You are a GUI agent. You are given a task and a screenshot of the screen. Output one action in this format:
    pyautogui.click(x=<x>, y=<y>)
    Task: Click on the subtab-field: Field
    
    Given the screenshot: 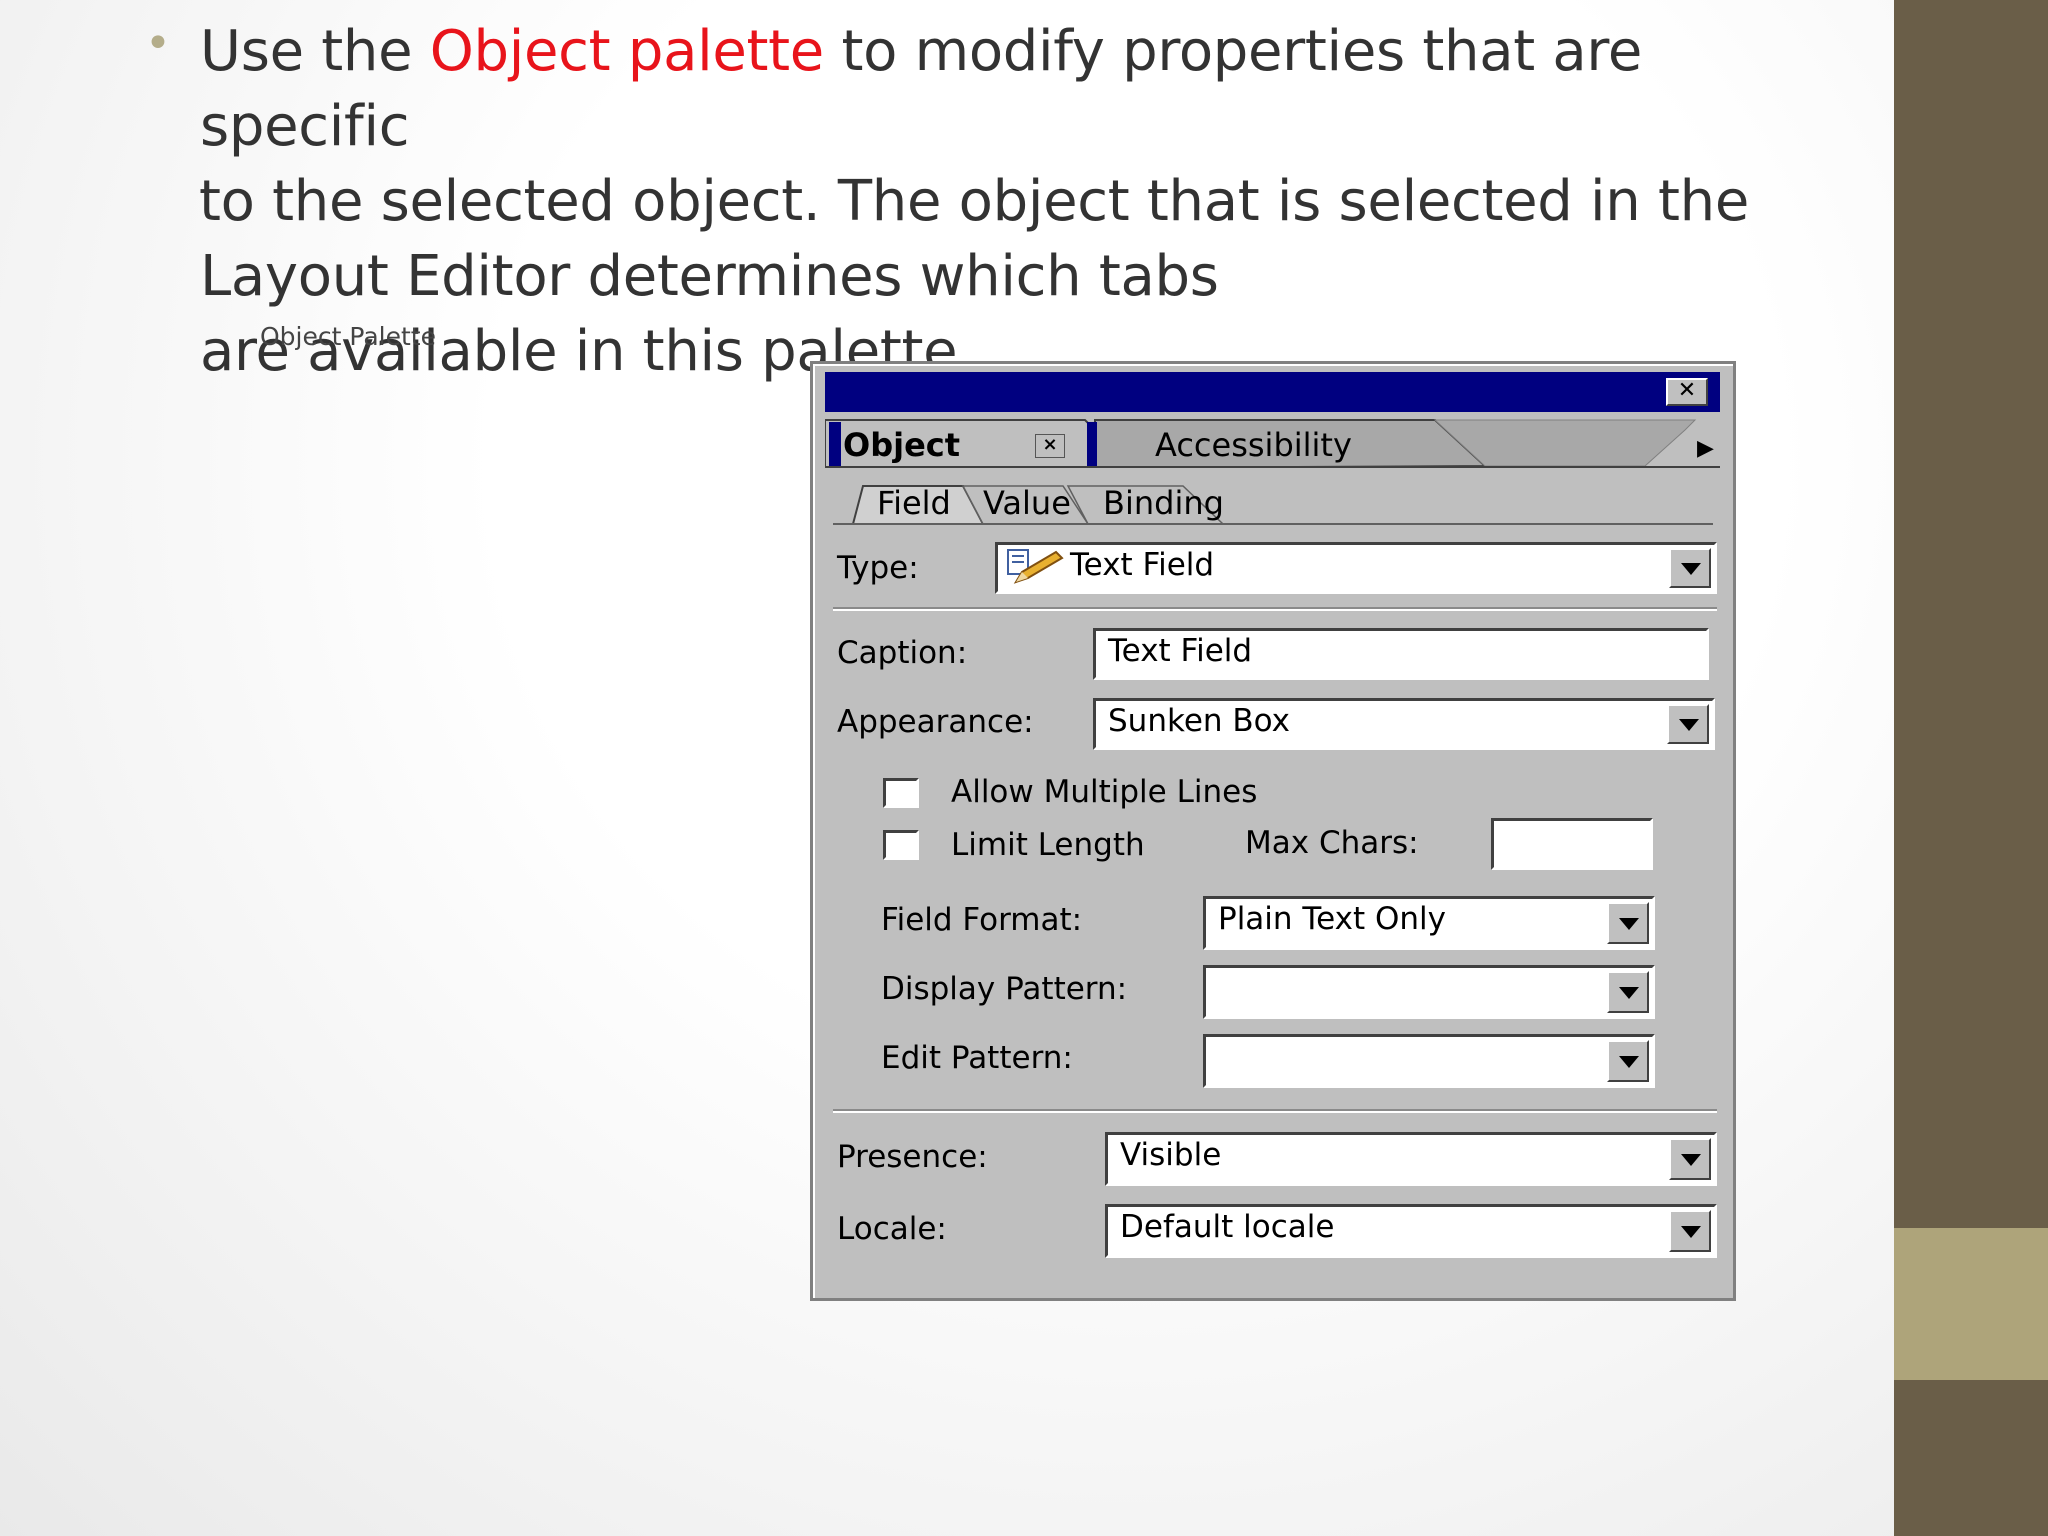 What is the action you would take?
    pyautogui.click(x=914, y=503)
    